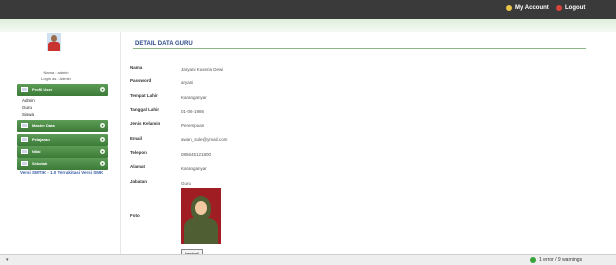  I want to click on value-password: aryani, so click(187, 82).